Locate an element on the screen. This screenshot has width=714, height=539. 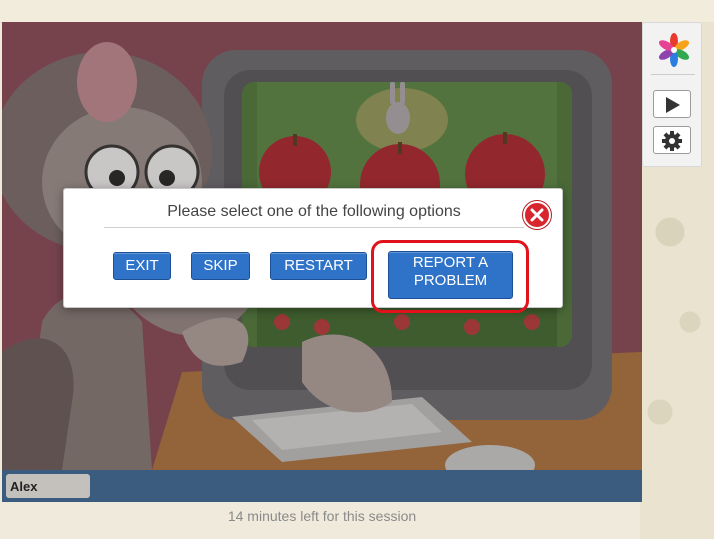
report-problem-label-line1: REPORT A is located at coordinates (450, 262).